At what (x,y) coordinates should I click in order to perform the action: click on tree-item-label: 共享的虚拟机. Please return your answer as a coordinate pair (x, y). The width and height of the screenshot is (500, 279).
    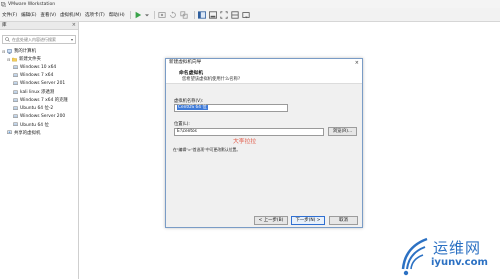
    Looking at the image, I should click on (27, 133).